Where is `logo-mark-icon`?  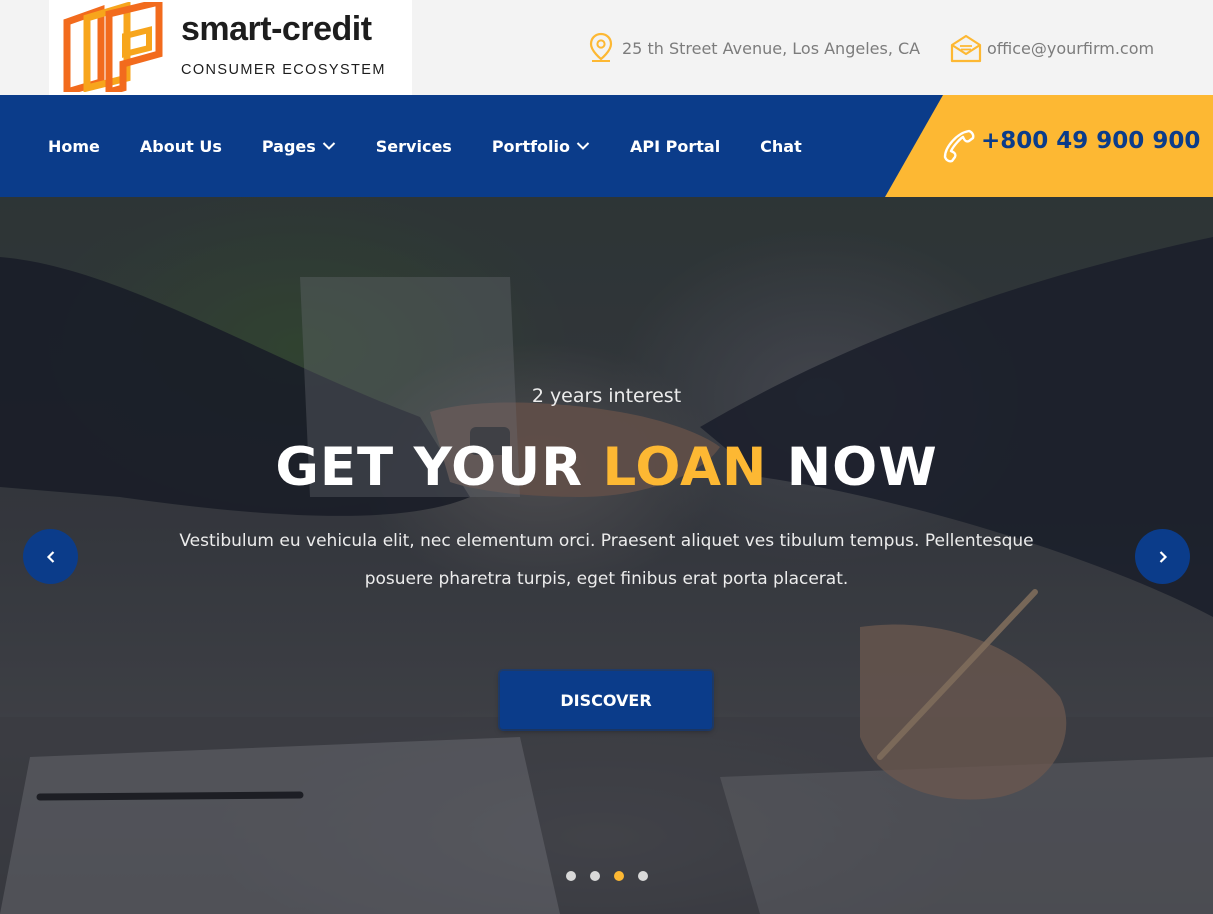
logo-mark-icon is located at coordinates (113, 47).